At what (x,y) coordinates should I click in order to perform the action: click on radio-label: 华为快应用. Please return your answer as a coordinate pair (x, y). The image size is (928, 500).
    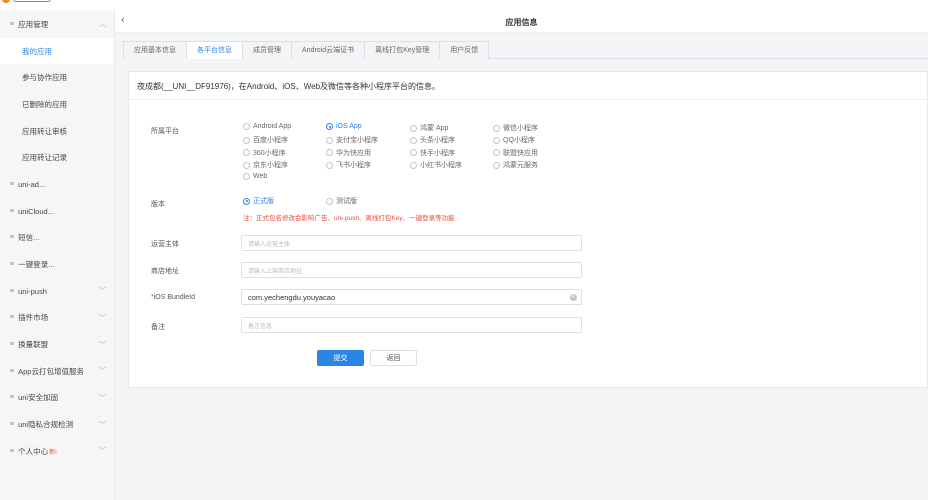
    Looking at the image, I should click on (353, 153).